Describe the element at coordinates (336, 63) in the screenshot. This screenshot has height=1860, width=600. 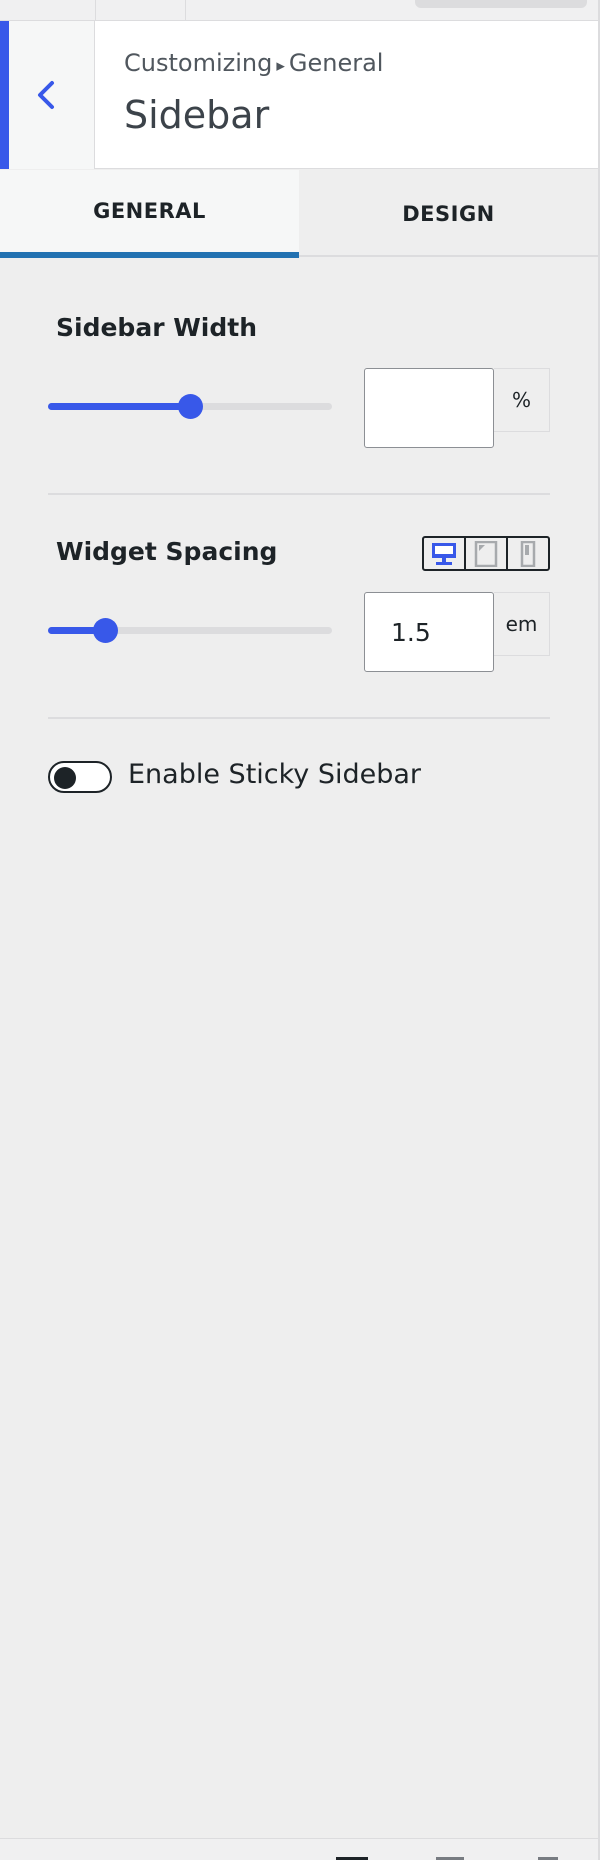
I see `breadcrumb-current: General` at that location.